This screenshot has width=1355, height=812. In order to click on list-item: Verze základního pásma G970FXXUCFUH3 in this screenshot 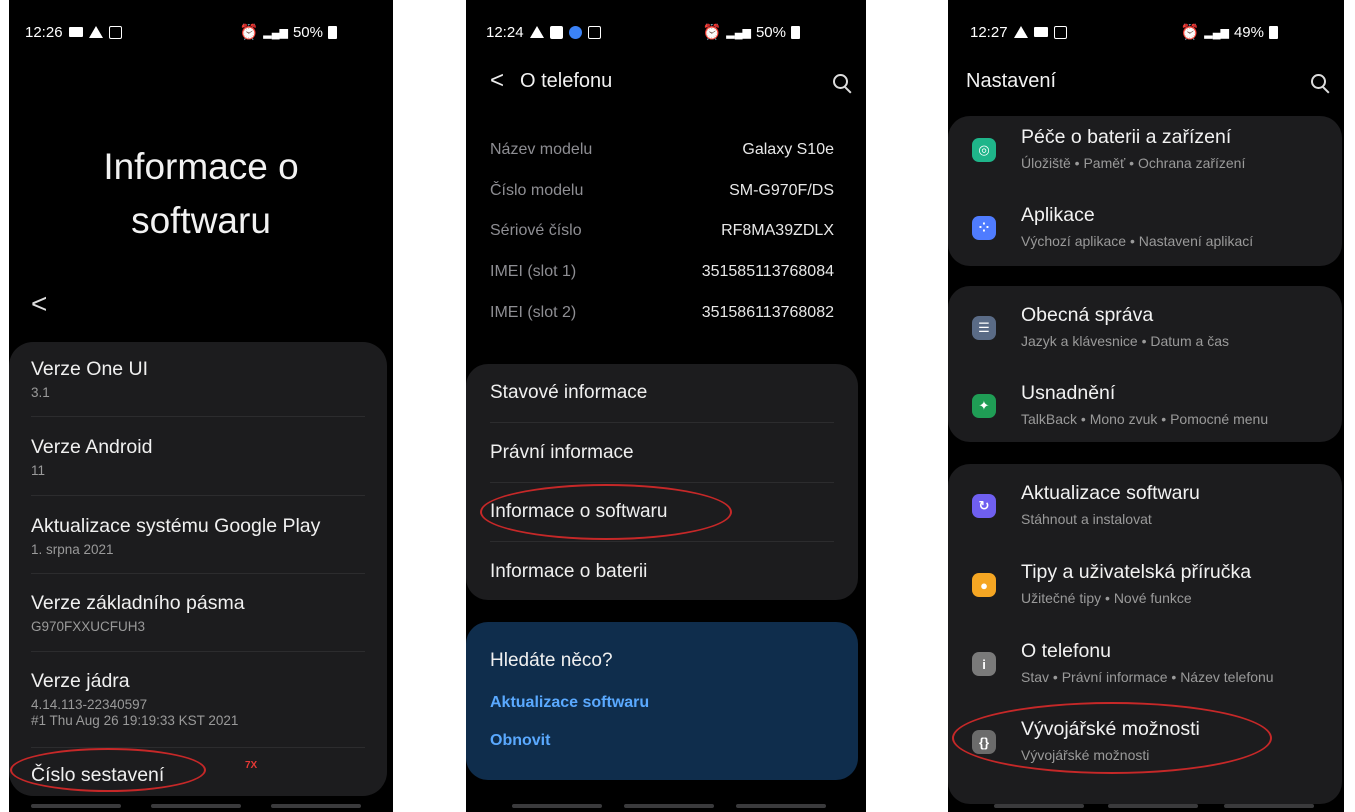, I will do `click(198, 613)`.